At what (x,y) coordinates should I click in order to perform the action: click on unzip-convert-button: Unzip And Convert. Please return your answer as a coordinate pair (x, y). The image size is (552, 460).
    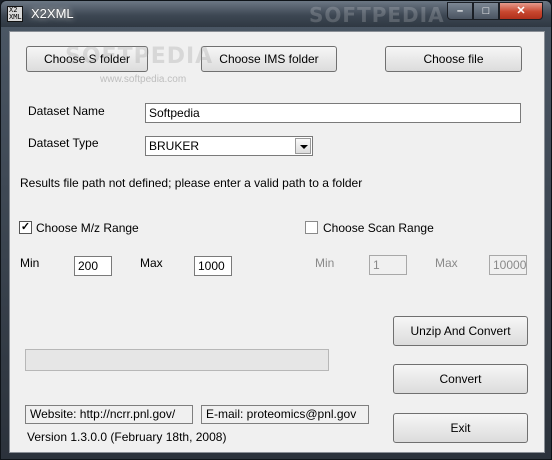
    Looking at the image, I should click on (460, 331).